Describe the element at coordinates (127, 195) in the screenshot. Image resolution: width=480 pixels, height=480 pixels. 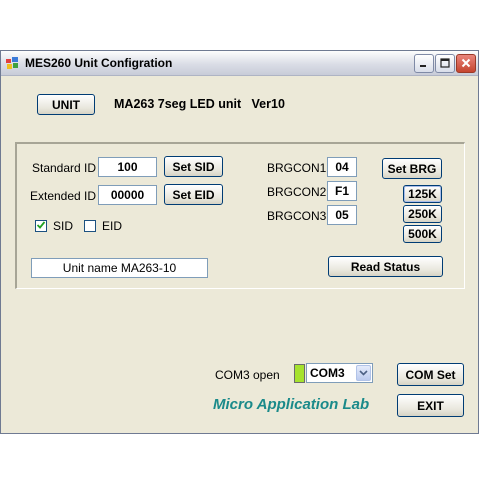
I see `extended-id-input: 00000` at that location.